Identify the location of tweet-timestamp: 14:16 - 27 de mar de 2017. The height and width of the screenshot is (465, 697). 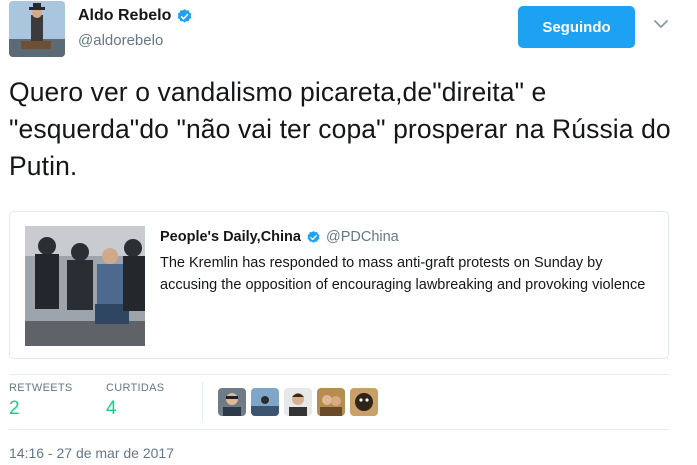
(91, 453).